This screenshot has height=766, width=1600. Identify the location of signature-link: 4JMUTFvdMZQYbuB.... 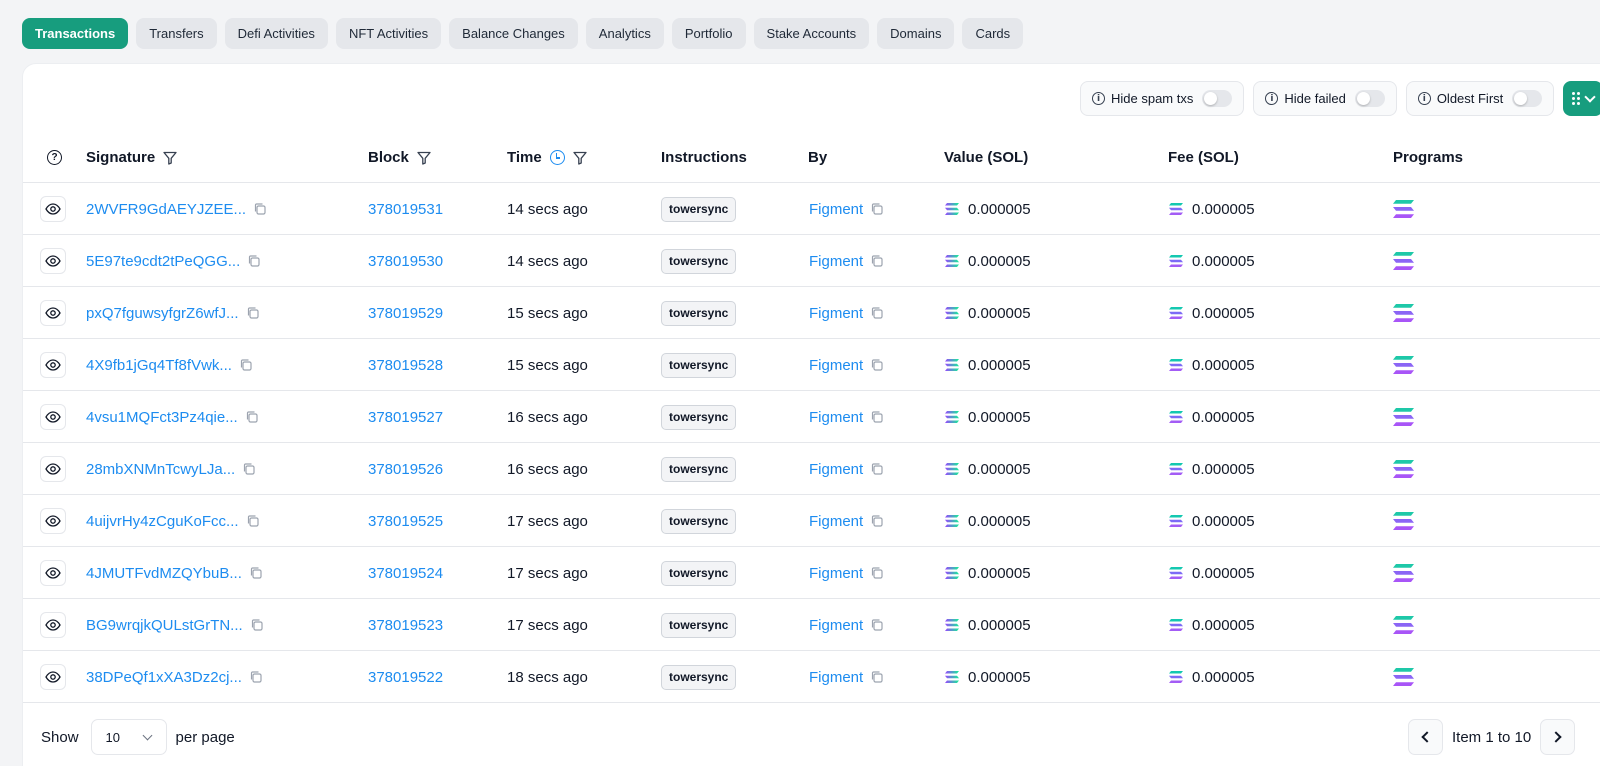
(164, 573).